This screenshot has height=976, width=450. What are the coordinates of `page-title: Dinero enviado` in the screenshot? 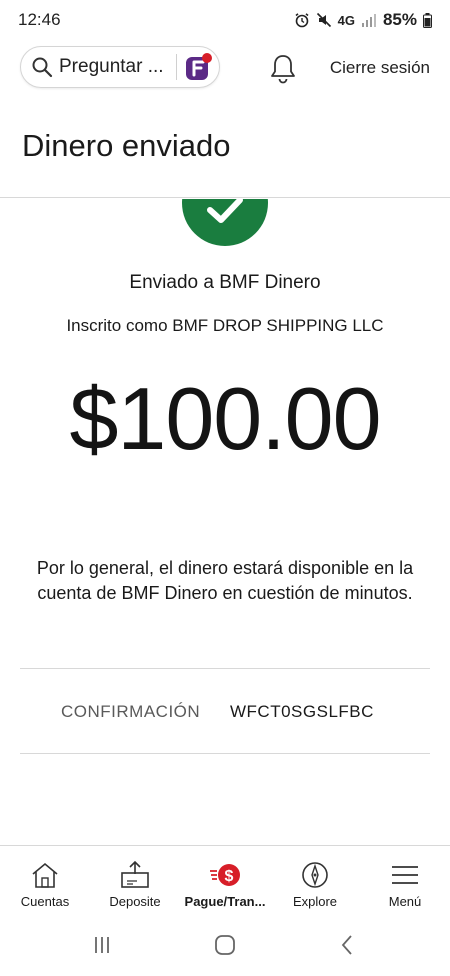 It's located at (126, 145).